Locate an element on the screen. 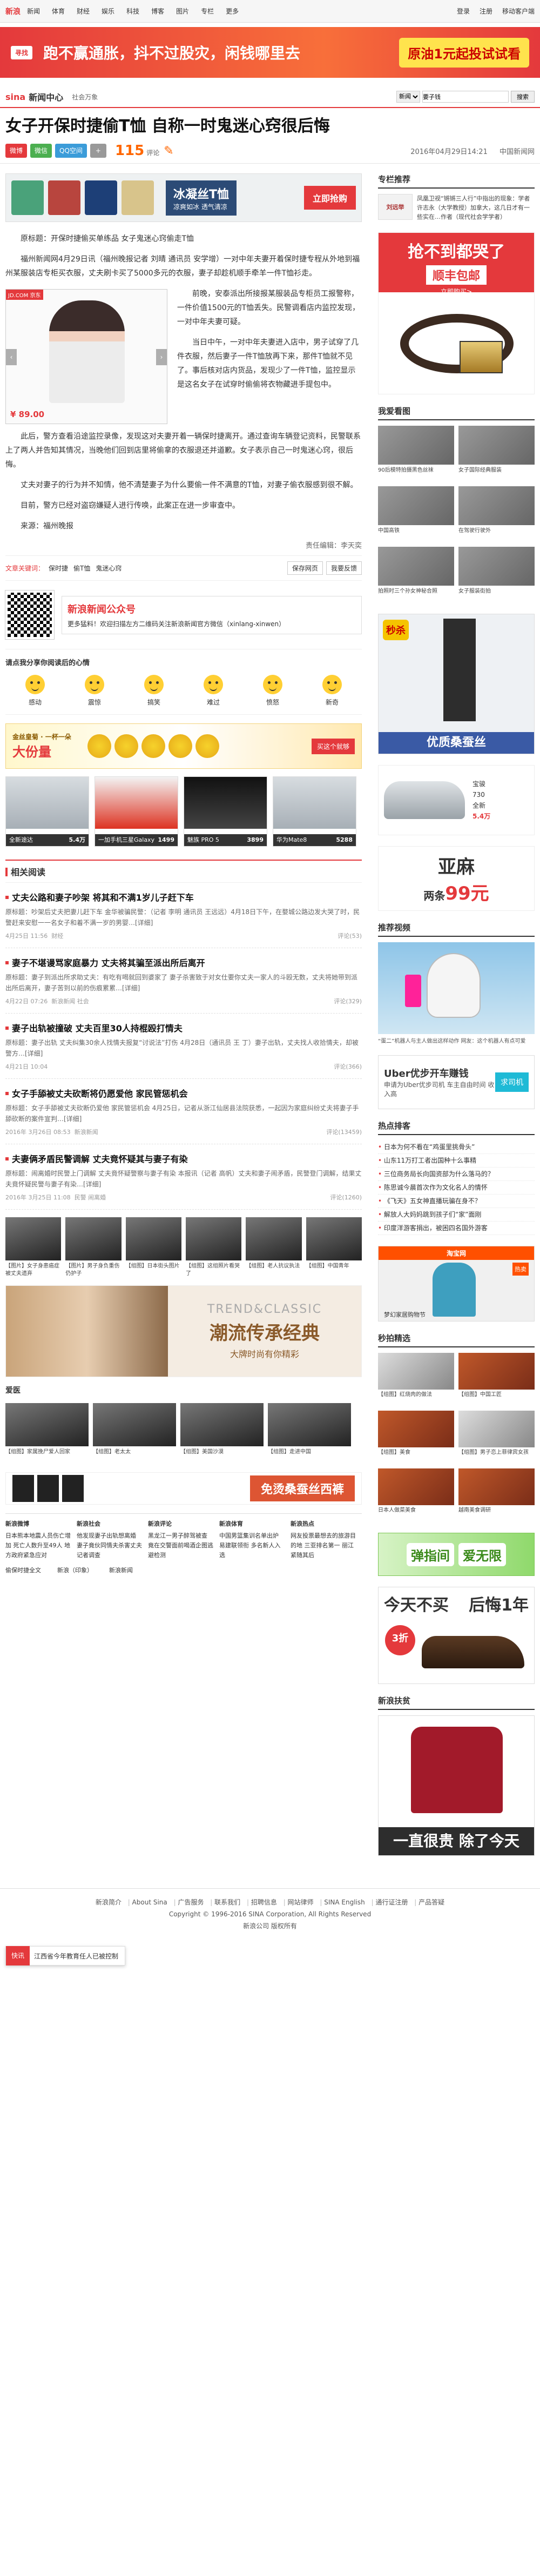 This screenshot has width=540, height=2576. links-column-text: 中国男篮集训名单出炉 易建联领衔 多名新人入选 is located at coordinates (250, 1545).